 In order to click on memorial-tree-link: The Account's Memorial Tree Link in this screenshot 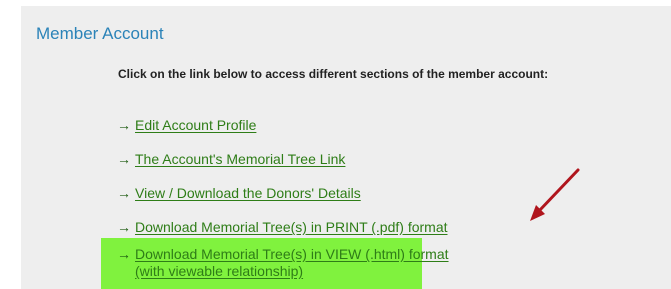, I will do `click(240, 159)`.